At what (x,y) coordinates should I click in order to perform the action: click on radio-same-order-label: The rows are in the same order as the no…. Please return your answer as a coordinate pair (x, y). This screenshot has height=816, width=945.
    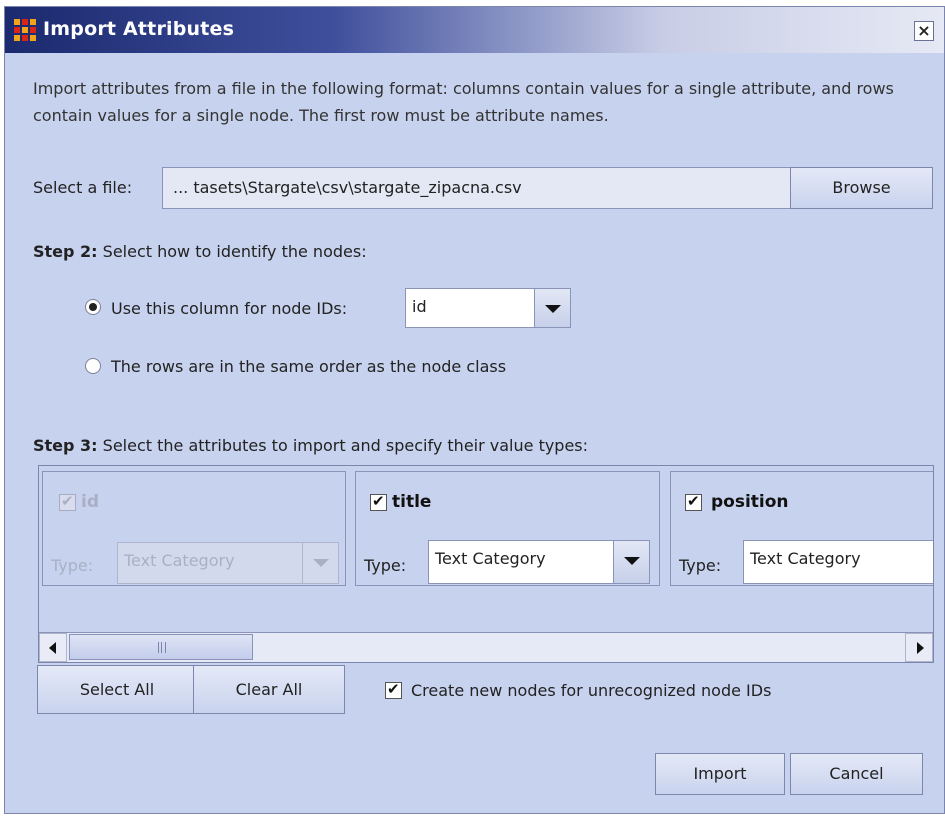
    Looking at the image, I should click on (308, 366).